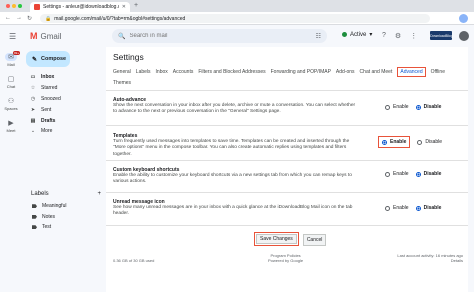 This screenshot has height=292, width=474. Describe the element at coordinates (48, 120) in the screenshot. I see `sidebar-item-label: Drafts` at that location.